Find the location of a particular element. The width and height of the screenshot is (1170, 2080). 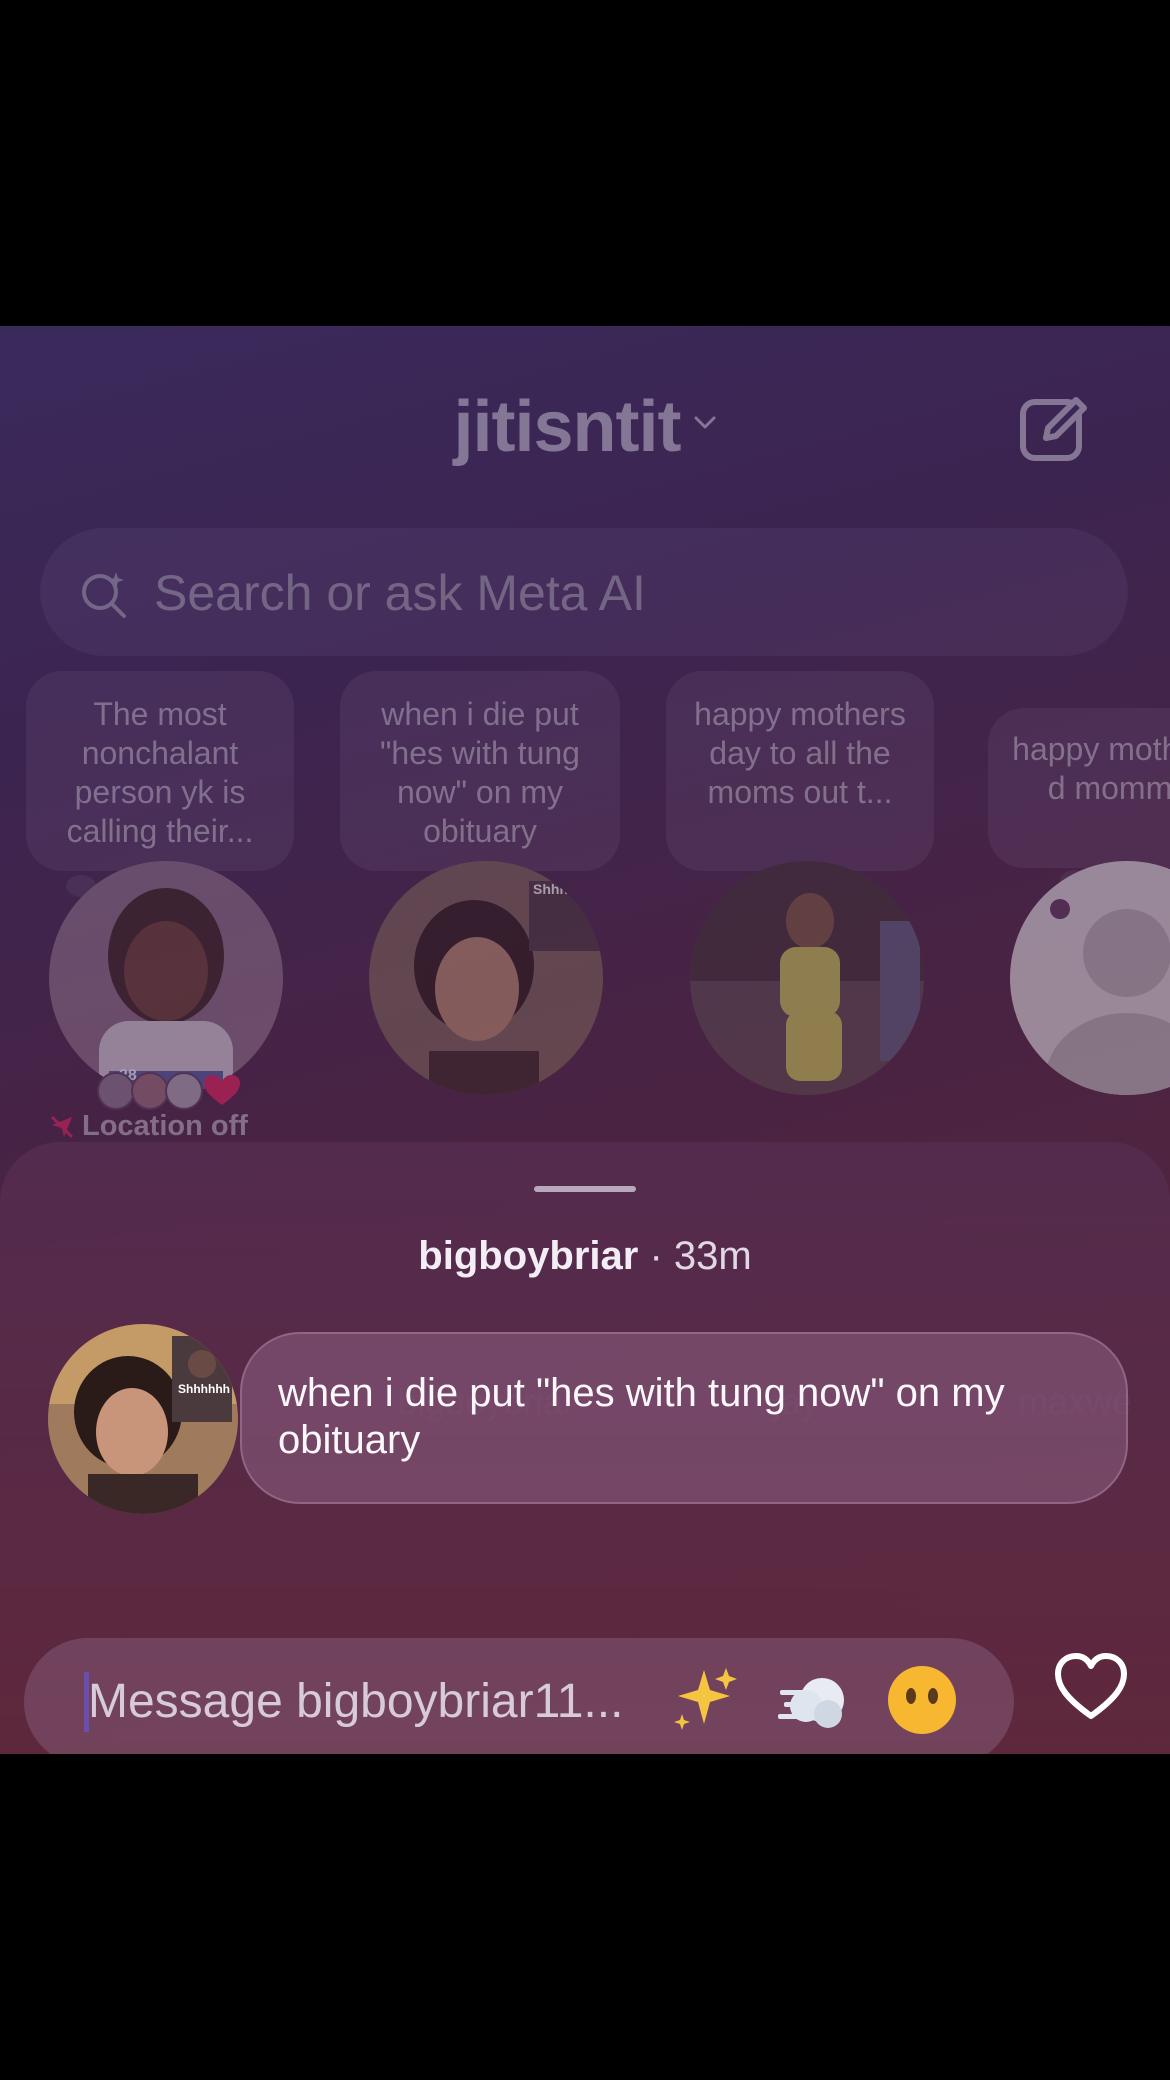

sparkles-reaction-icon is located at coordinates (706, 1700).